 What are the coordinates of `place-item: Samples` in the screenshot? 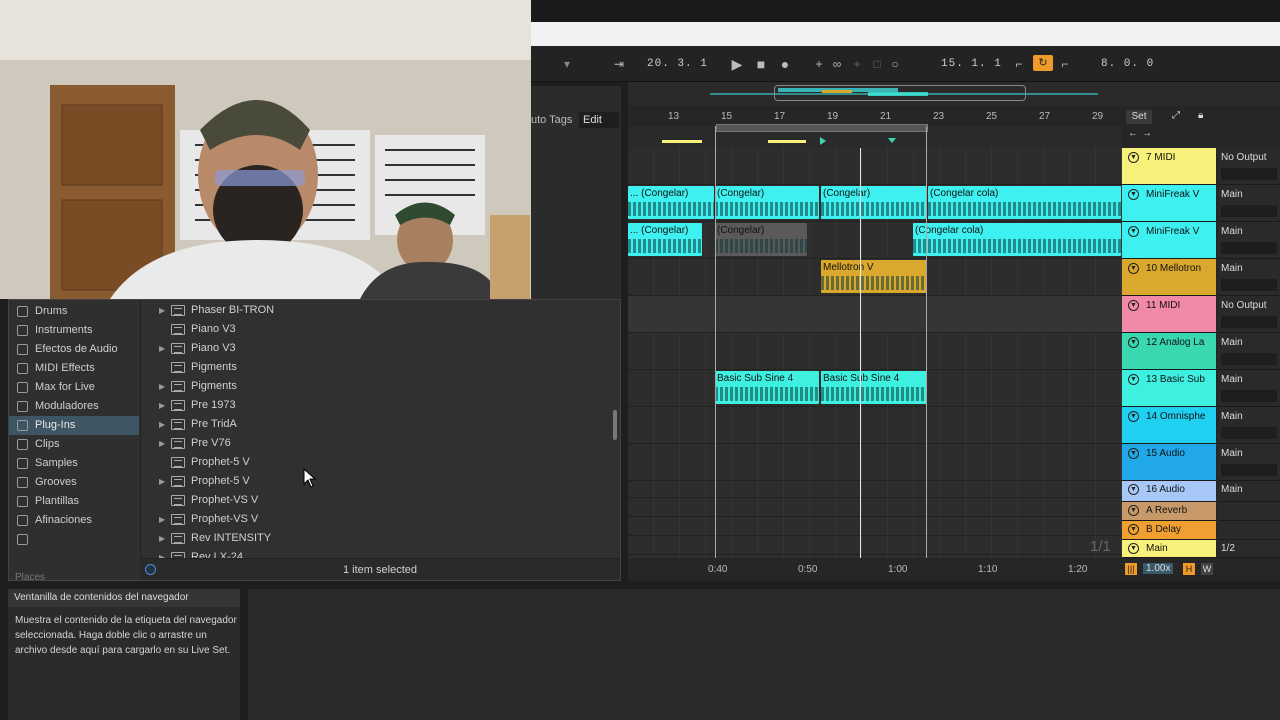 It's located at (74, 463).